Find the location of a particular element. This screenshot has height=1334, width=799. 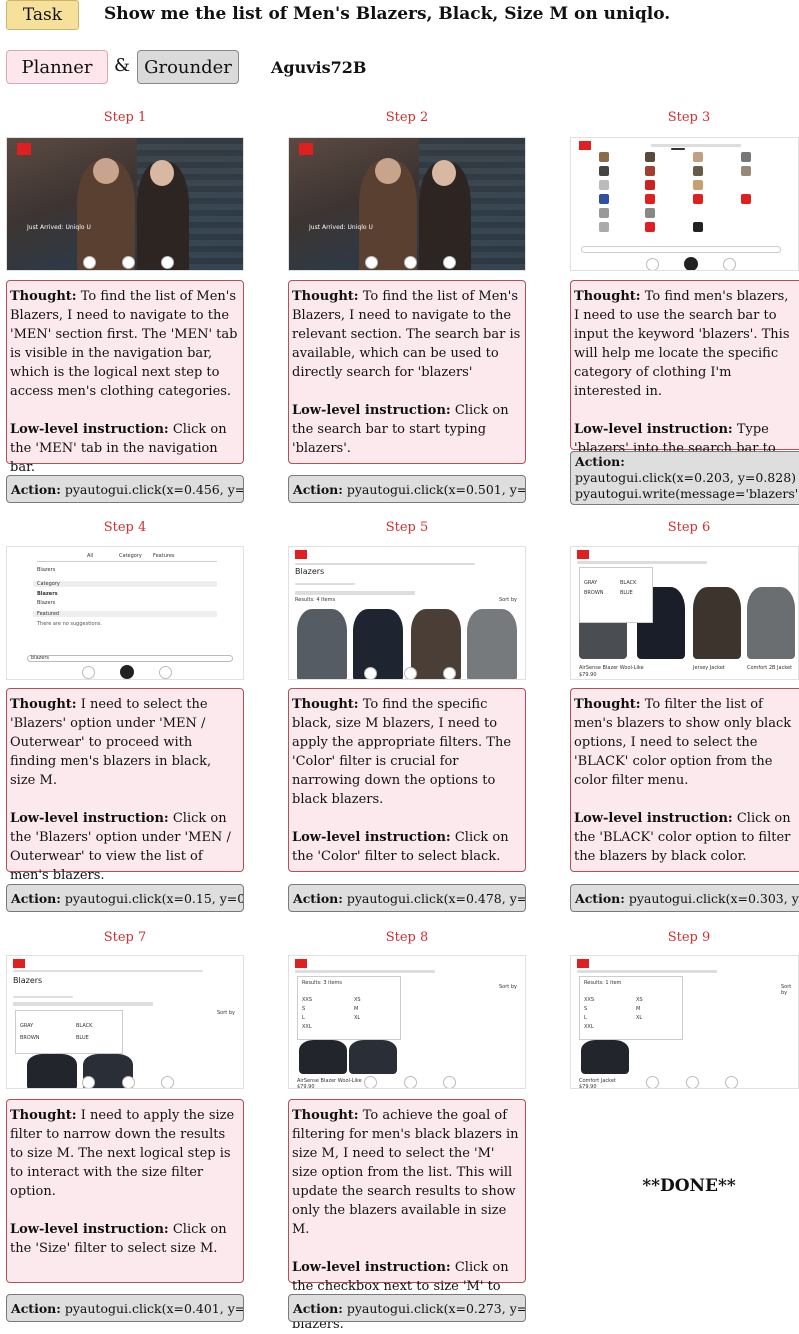

step-title: Step 8 is located at coordinates (407, 937).